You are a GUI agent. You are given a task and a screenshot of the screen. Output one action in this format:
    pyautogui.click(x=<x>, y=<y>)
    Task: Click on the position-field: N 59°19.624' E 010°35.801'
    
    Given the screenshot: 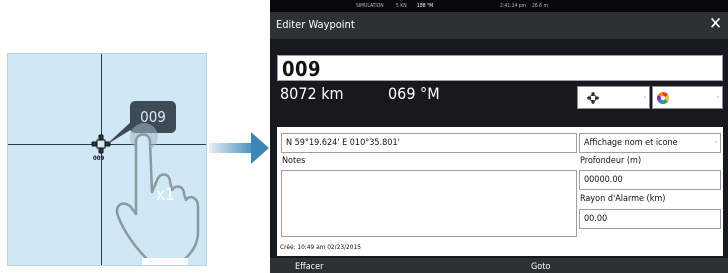 What is the action you would take?
    pyautogui.click(x=429, y=143)
    